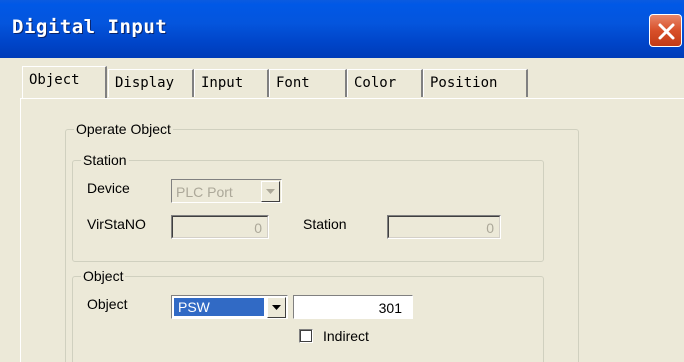 Image resolution: width=684 pixels, height=362 pixels. What do you see at coordinates (385, 83) in the screenshot?
I see `tab-color: Color` at bounding box center [385, 83].